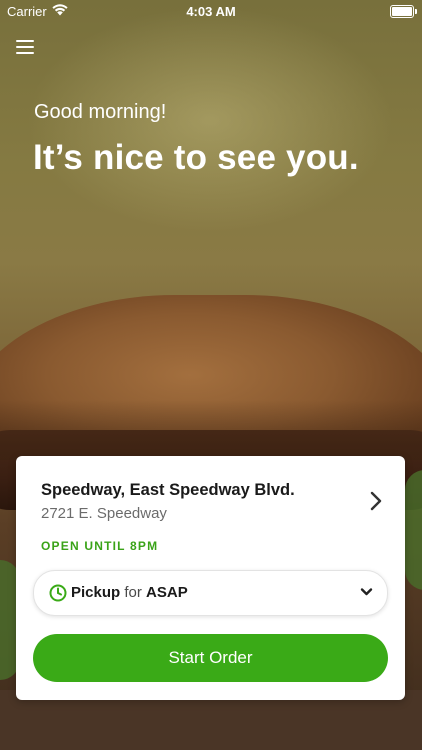 This screenshot has height=750, width=422. I want to click on page-title: It’s nice to see you., so click(196, 157).